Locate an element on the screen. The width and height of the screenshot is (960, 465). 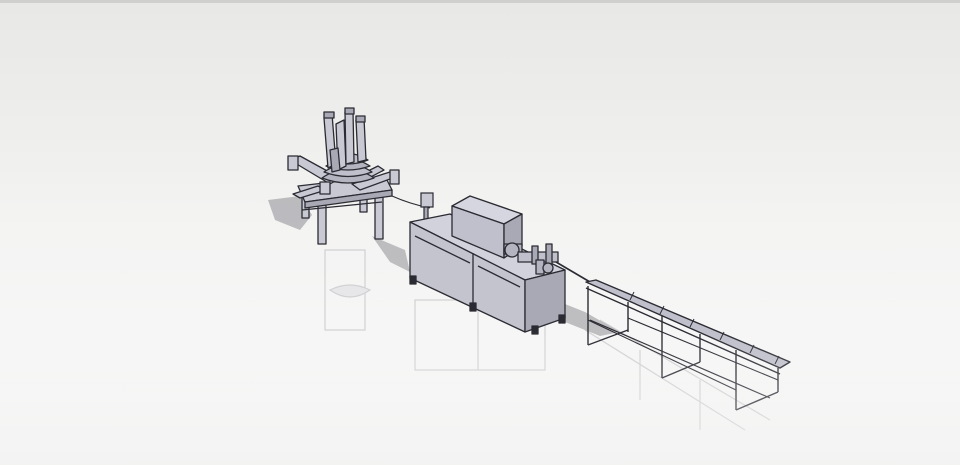
straightening-cutting-machine is located at coordinates (500, 265).